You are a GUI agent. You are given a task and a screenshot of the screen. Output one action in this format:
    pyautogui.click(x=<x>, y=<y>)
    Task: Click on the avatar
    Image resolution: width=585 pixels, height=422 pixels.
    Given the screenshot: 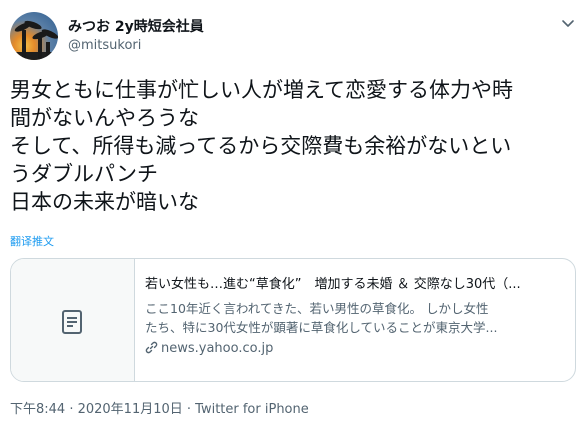 What is the action you would take?
    pyautogui.click(x=34, y=36)
    